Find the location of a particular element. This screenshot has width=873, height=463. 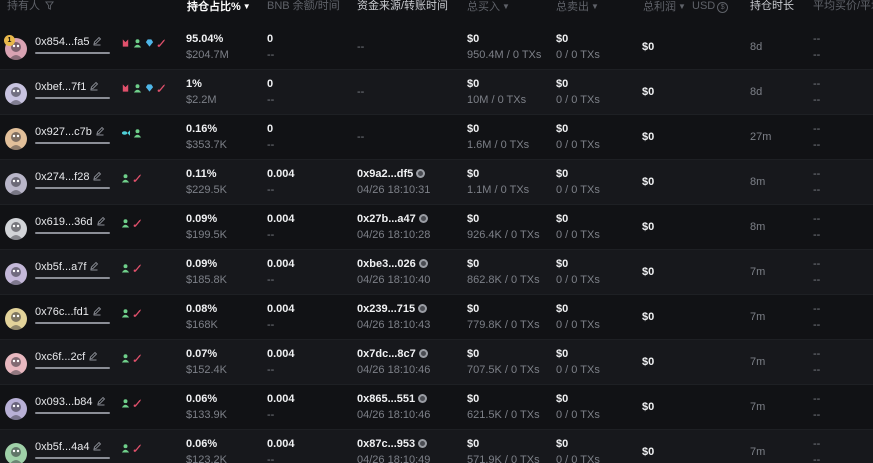

total-buy-detail: 10M / 0 TXs is located at coordinates (497, 100).